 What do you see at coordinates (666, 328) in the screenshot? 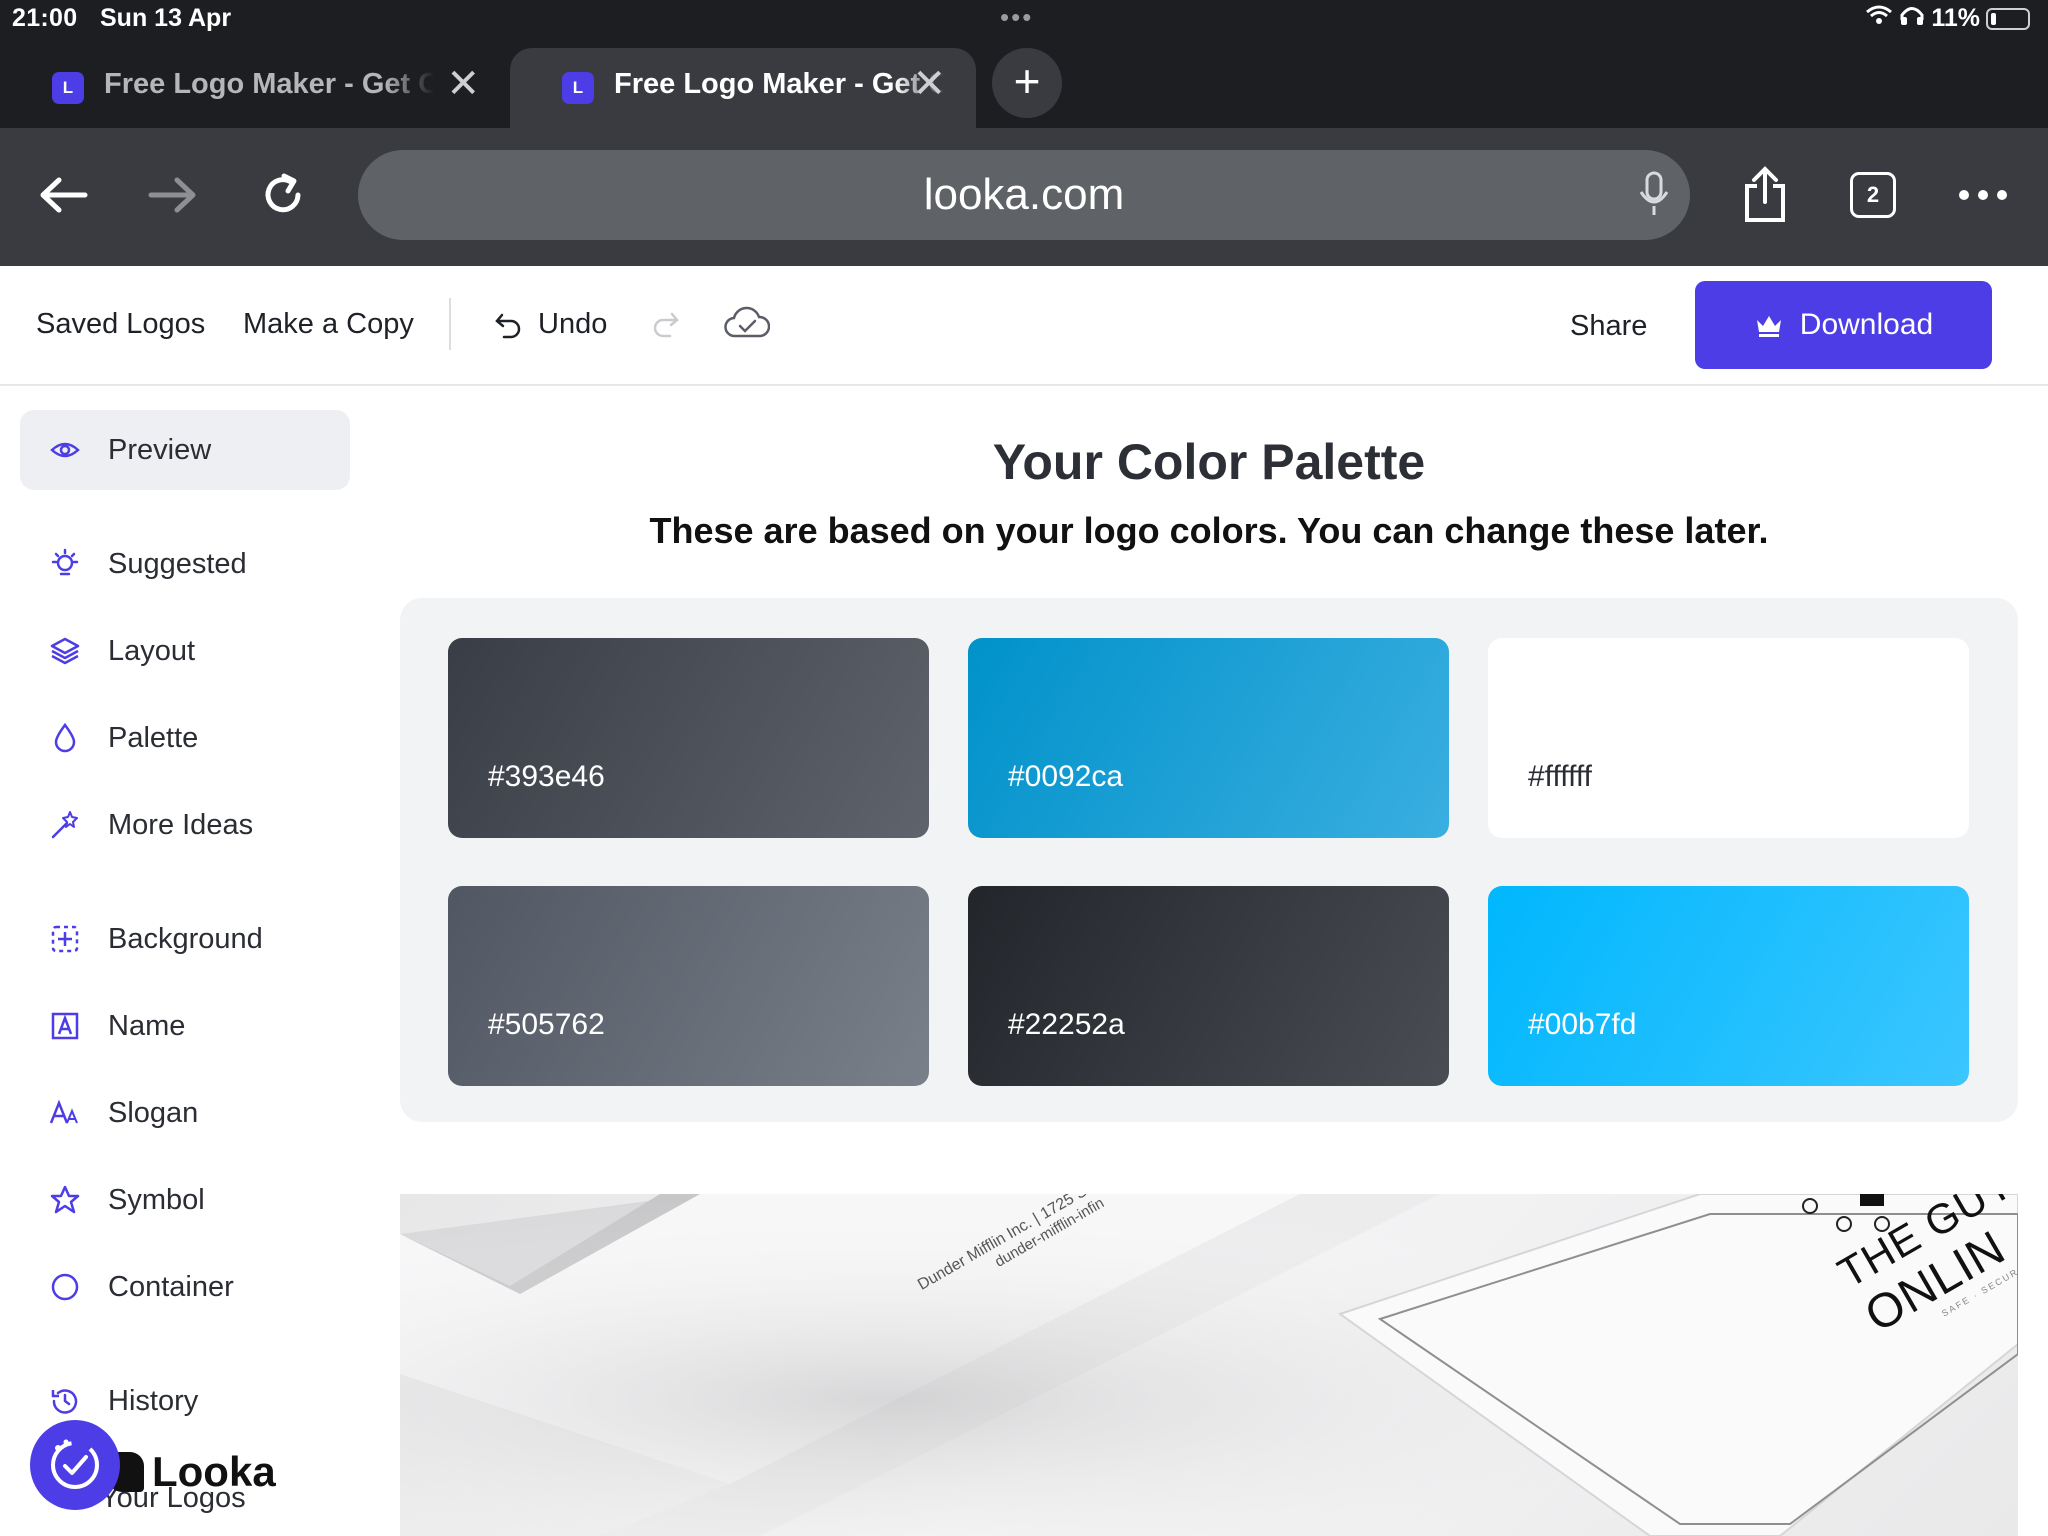
I see `redo-icon` at bounding box center [666, 328].